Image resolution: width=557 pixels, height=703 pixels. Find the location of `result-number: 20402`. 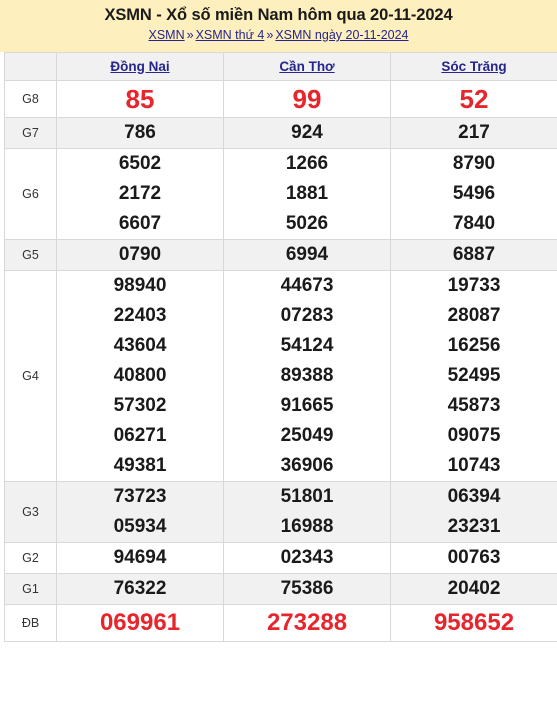

result-number: 20402 is located at coordinates (474, 588).